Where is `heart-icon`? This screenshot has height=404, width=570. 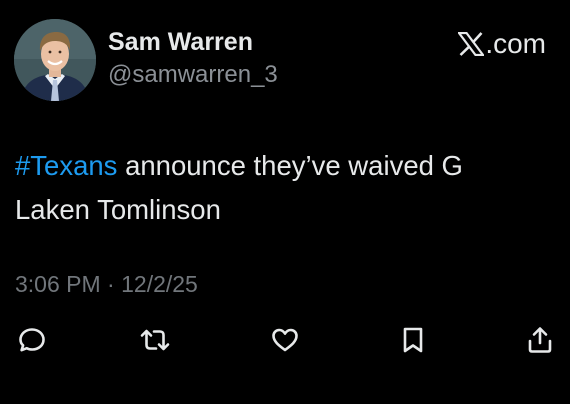 heart-icon is located at coordinates (285, 340).